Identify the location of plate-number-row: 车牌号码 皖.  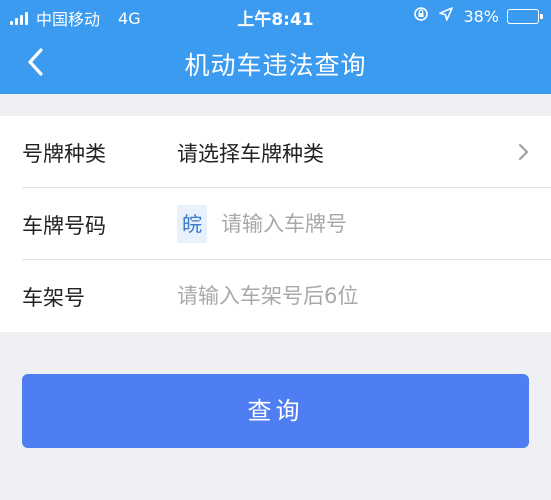
(275, 224).